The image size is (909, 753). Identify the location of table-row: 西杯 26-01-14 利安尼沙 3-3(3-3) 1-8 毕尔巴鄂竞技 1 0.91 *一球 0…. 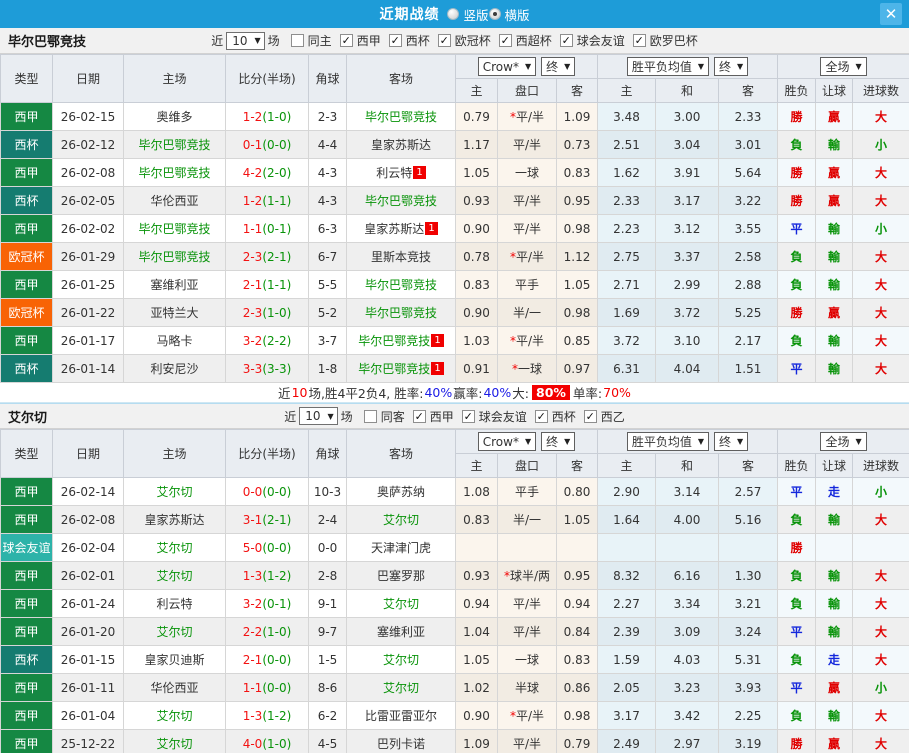
(454, 368).